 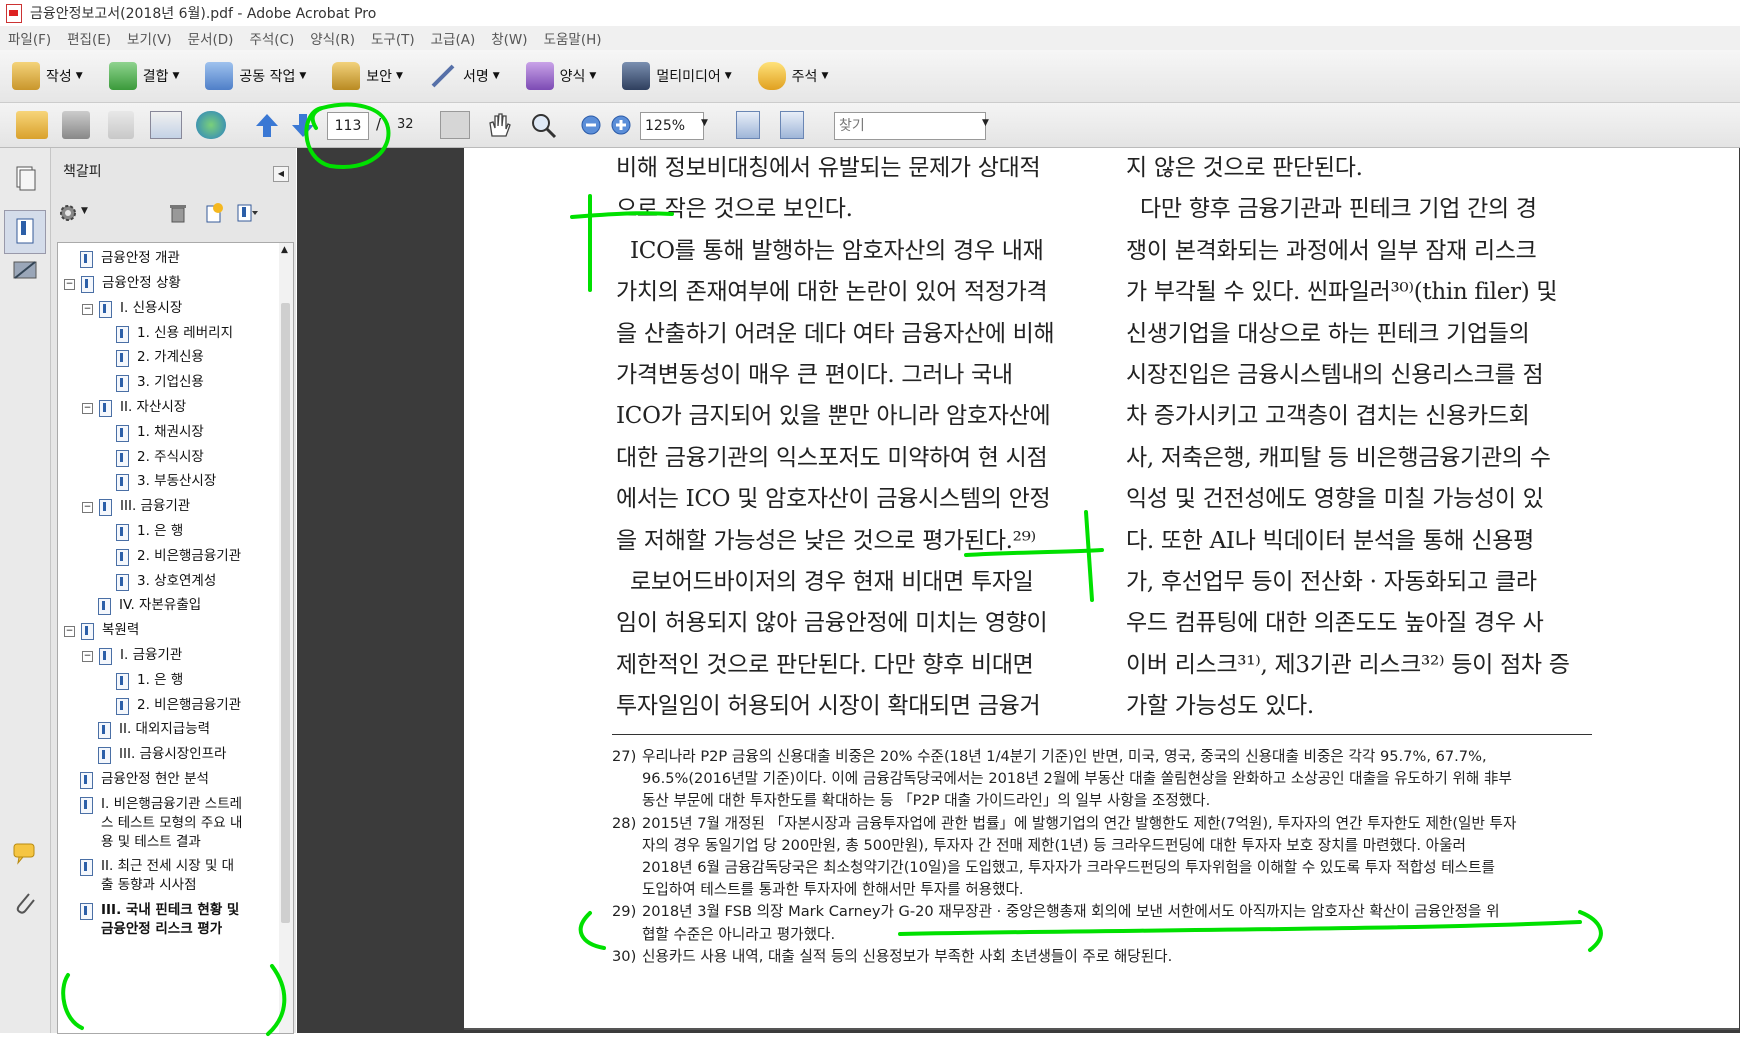 What do you see at coordinates (509, 38) in the screenshot?
I see `menu-window: 창(W)` at bounding box center [509, 38].